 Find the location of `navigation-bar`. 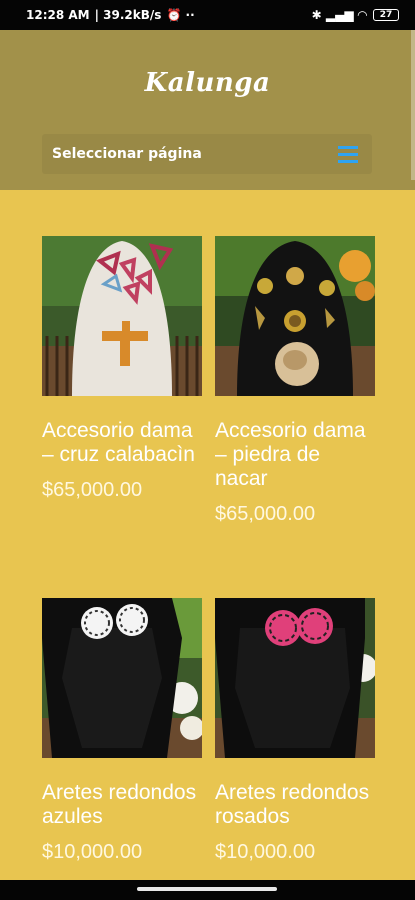

navigation-bar is located at coordinates (207, 890).